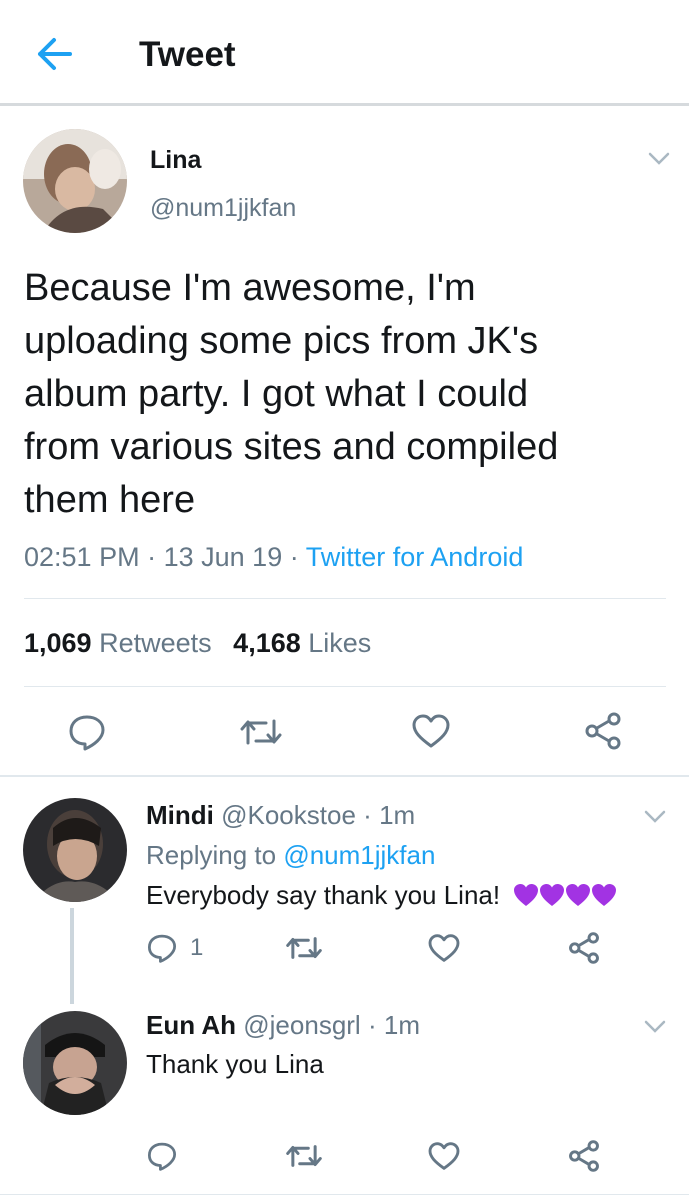 This screenshot has width=689, height=1200. I want to click on tweet-text-line: Because I'm awesome, I'm, so click(250, 288).